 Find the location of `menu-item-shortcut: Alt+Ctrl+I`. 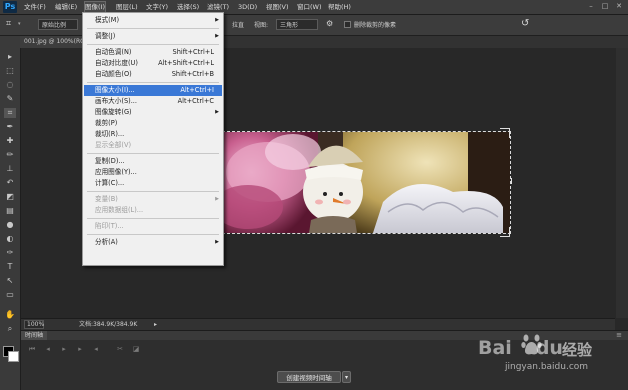

menu-item-shortcut: Alt+Ctrl+I is located at coordinates (197, 90).